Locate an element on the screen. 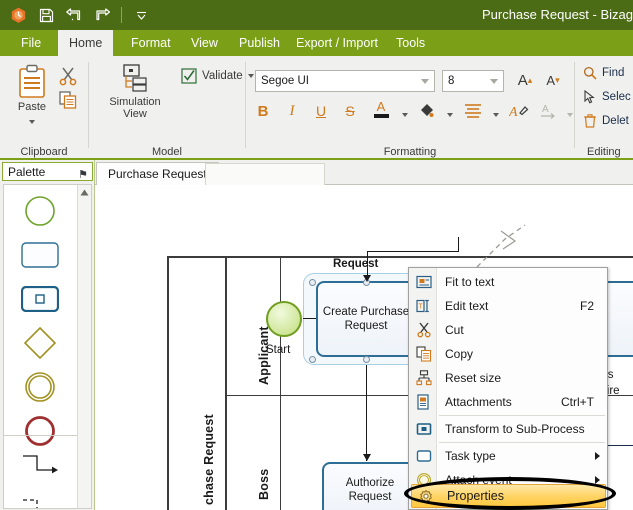  resize-handle-bc is located at coordinates (366, 359).